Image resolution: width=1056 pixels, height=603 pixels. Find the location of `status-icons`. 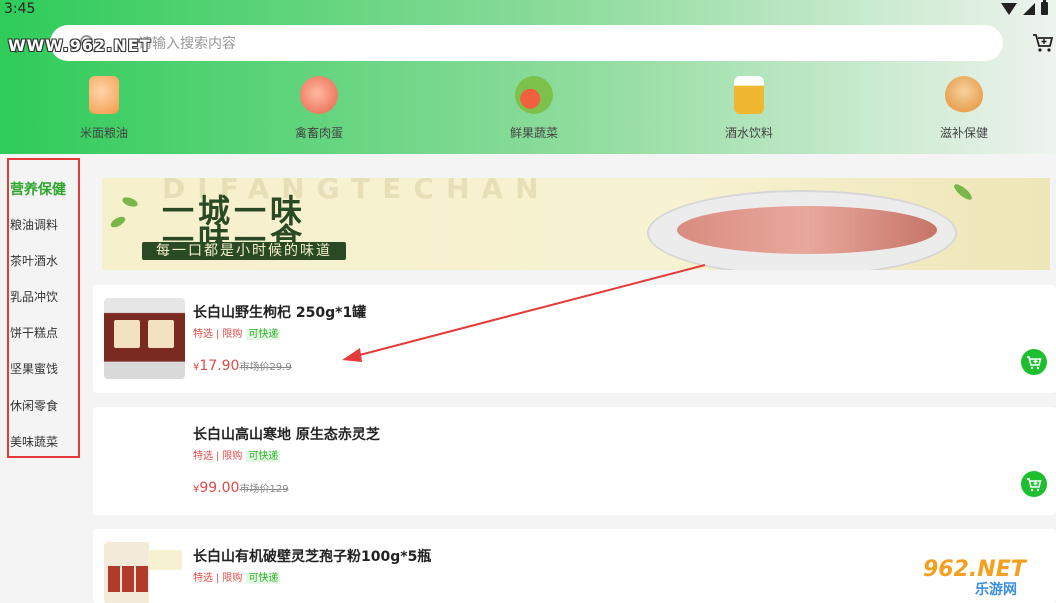

status-icons is located at coordinates (1024, 7).